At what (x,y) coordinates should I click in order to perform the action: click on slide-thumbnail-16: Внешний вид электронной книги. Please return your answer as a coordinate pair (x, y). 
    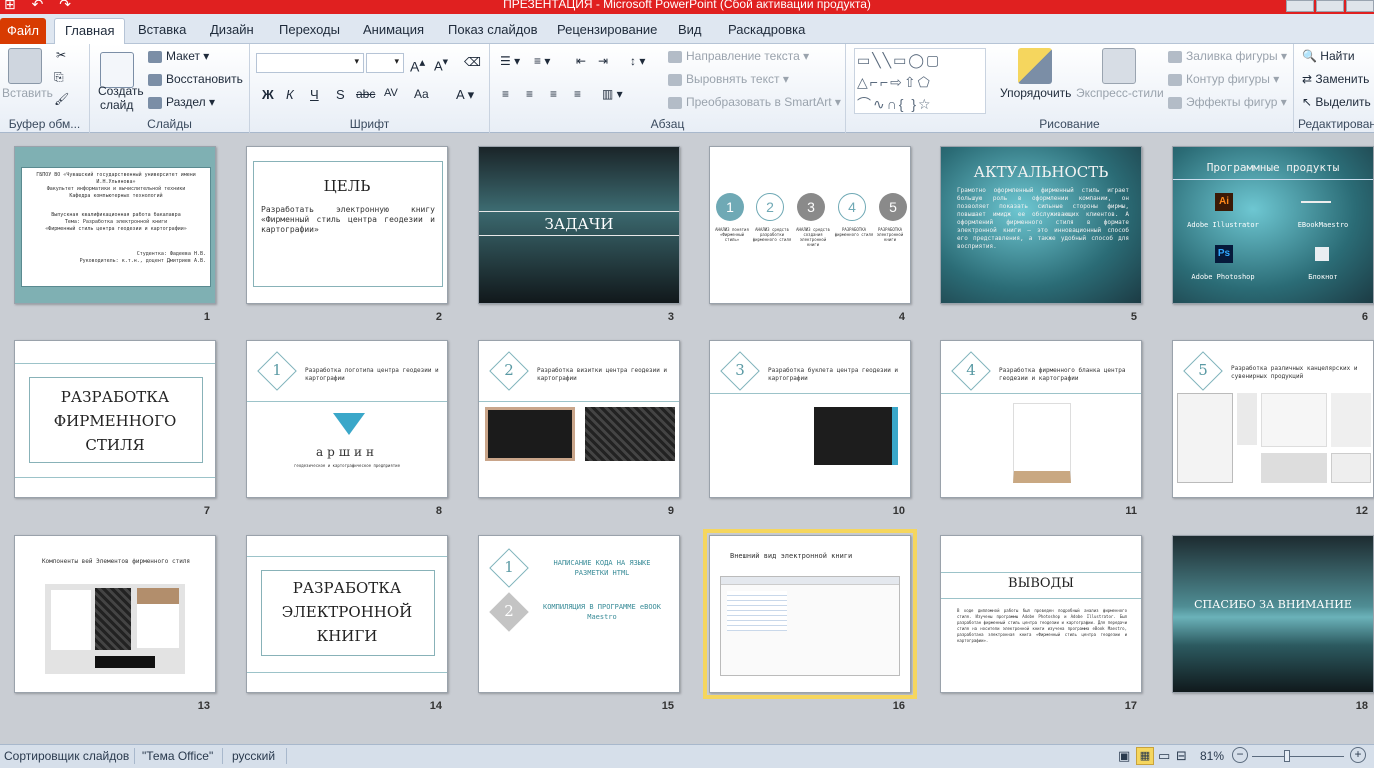
    Looking at the image, I should click on (810, 614).